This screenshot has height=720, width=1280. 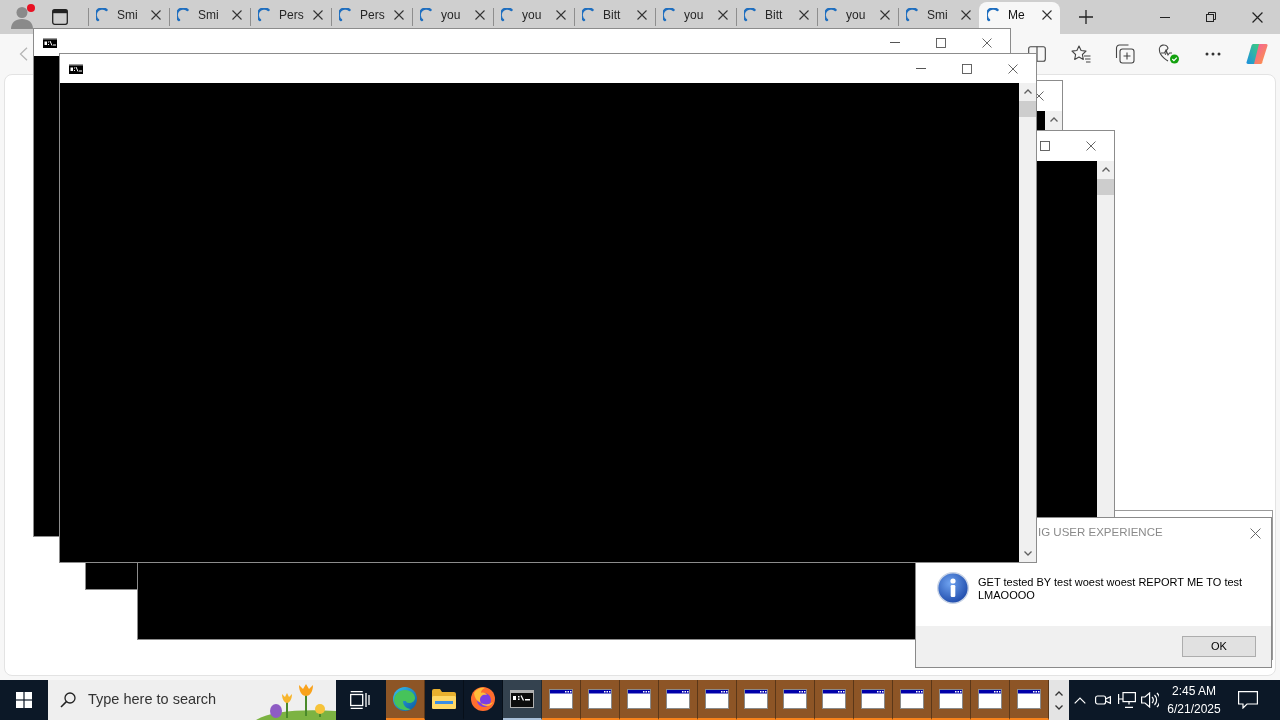 What do you see at coordinates (1019, 18) in the screenshot?
I see `browser-tab: Me` at bounding box center [1019, 18].